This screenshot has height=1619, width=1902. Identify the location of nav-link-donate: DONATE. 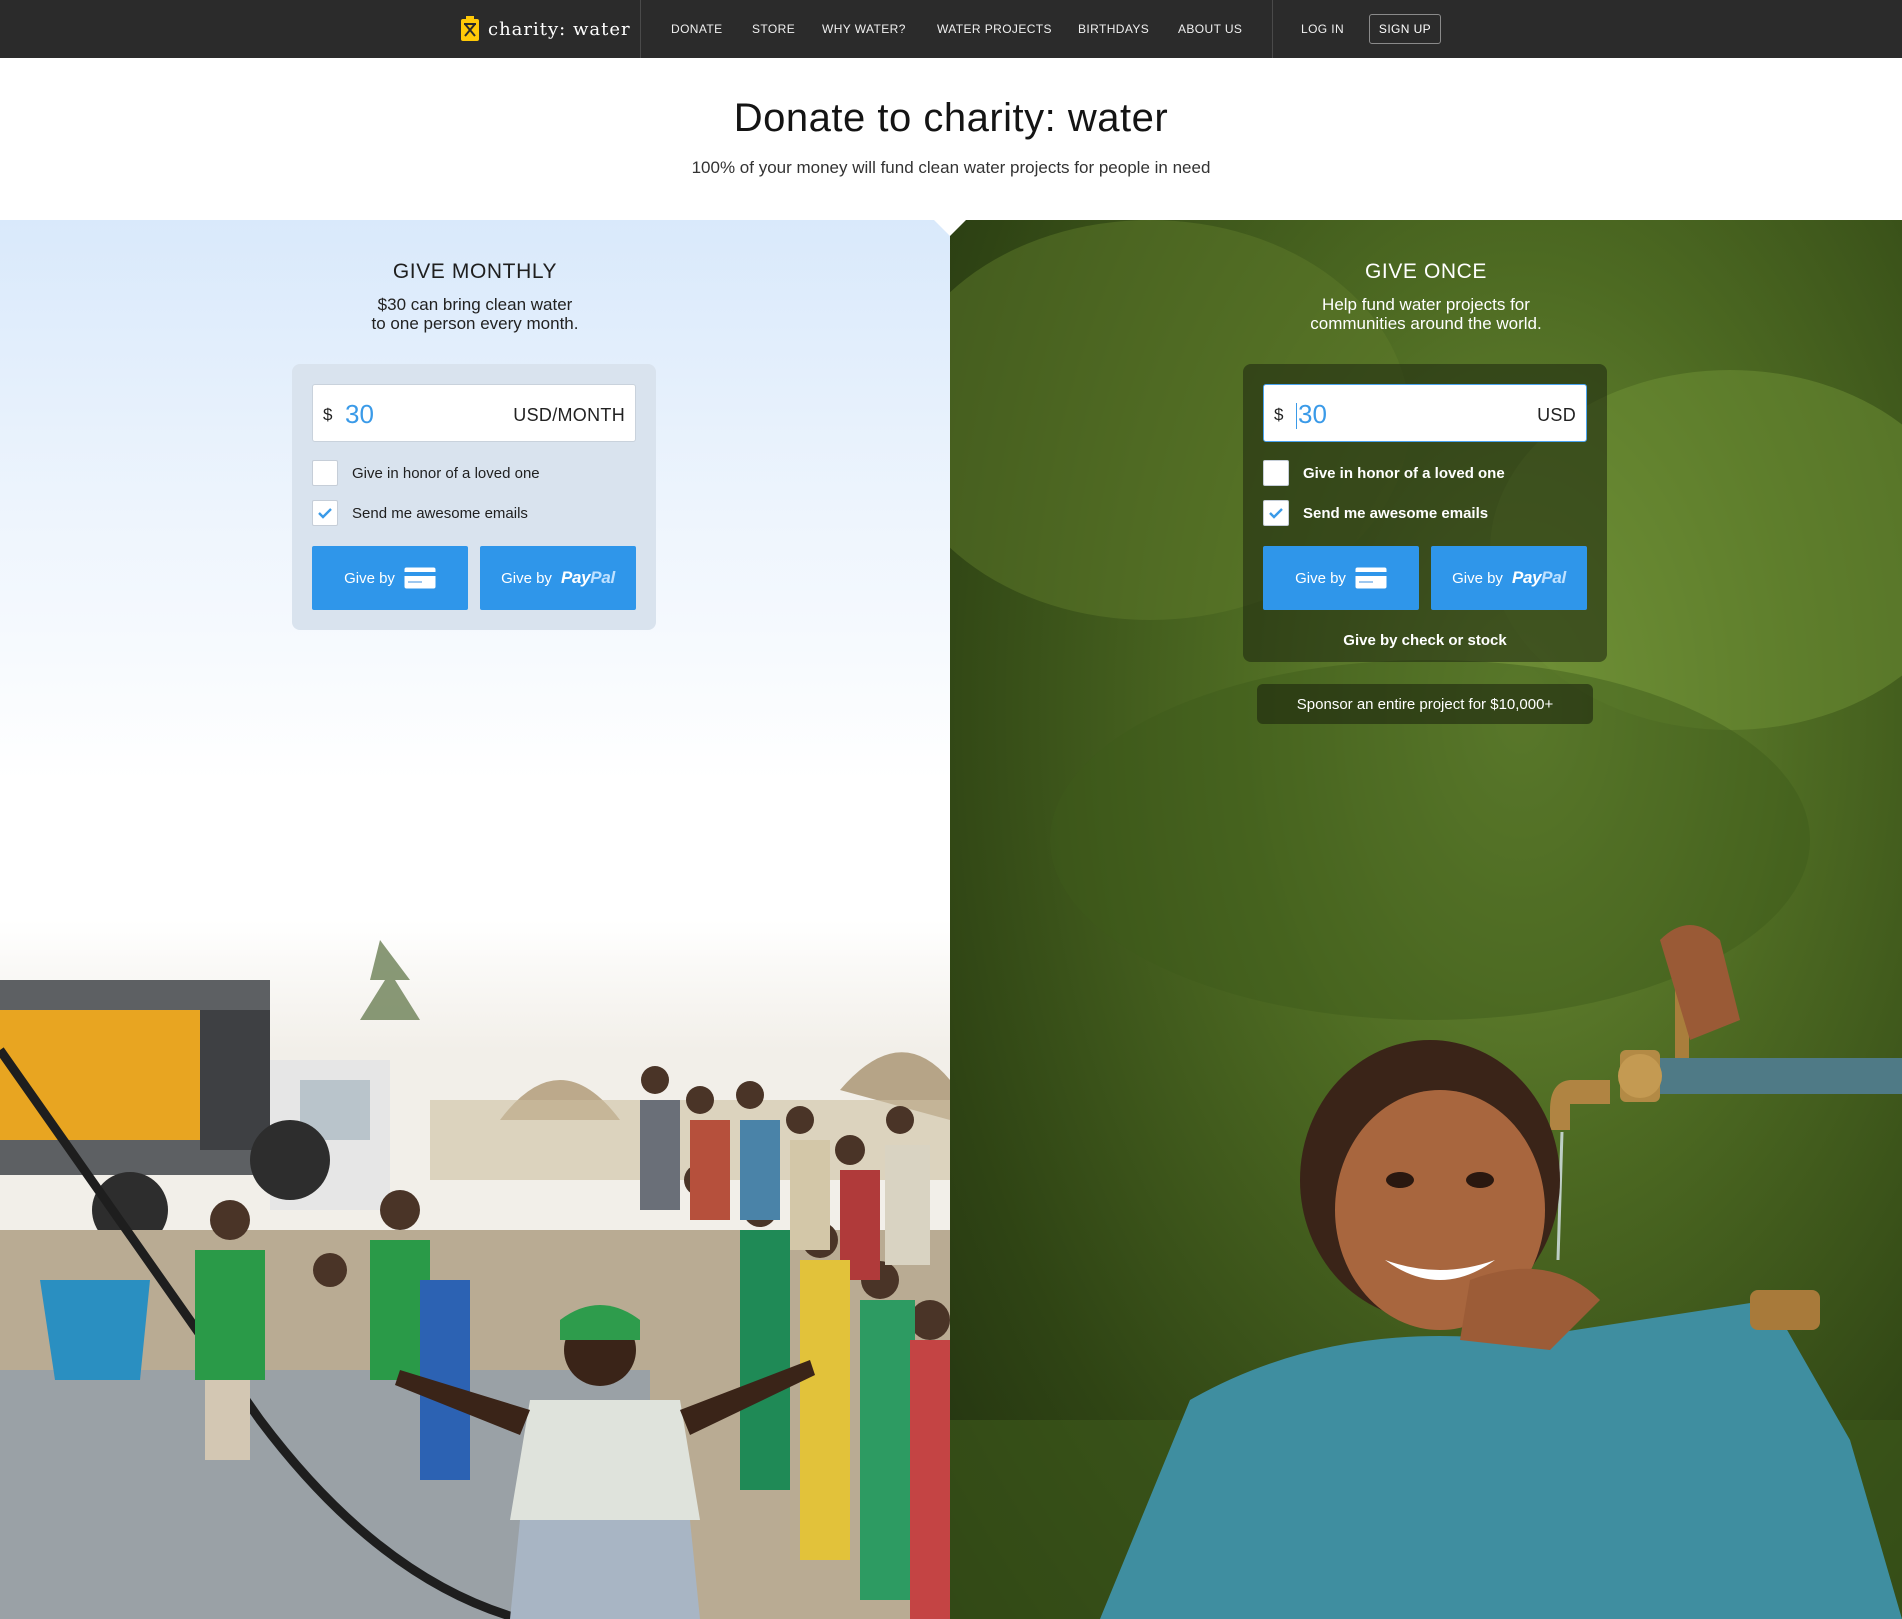
(697, 29).